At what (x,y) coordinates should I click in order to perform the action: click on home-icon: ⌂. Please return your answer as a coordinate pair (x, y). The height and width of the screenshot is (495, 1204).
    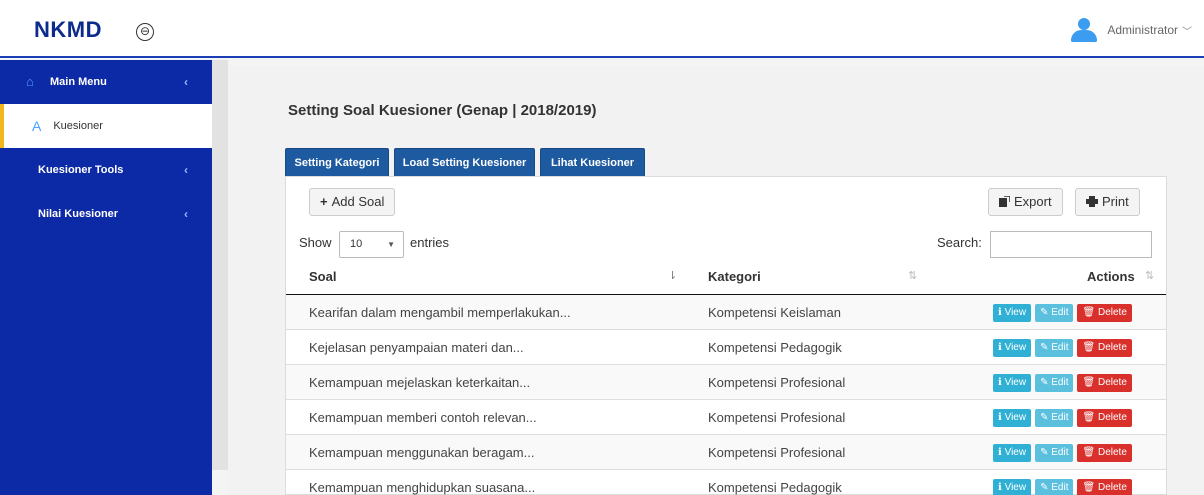
    Looking at the image, I should click on (30, 81).